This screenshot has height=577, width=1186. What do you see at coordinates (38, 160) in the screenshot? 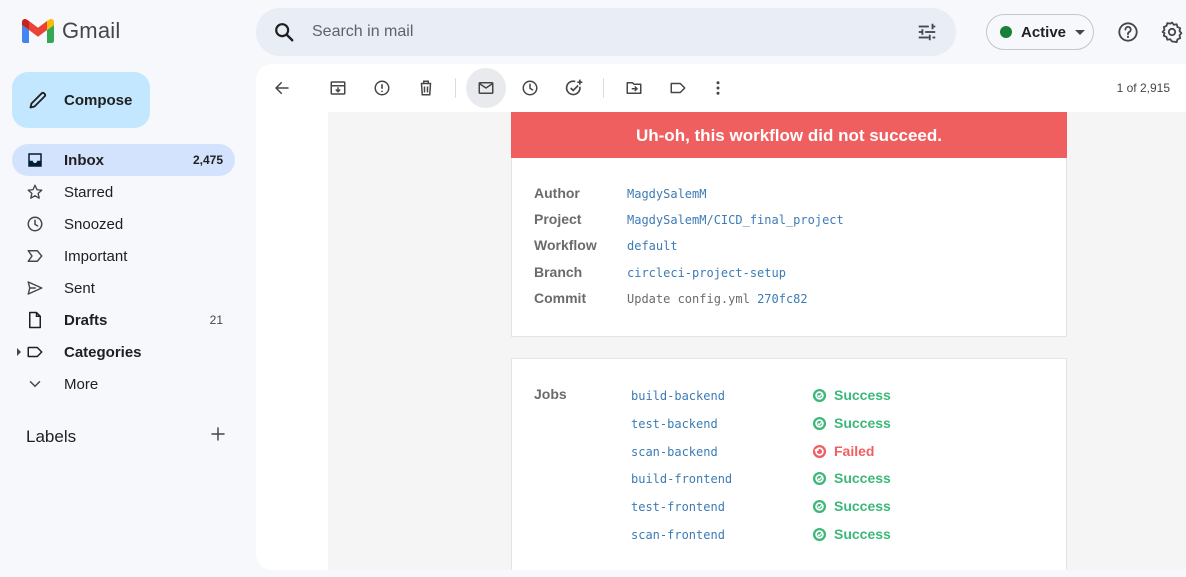
I see `inbox-icon` at bounding box center [38, 160].